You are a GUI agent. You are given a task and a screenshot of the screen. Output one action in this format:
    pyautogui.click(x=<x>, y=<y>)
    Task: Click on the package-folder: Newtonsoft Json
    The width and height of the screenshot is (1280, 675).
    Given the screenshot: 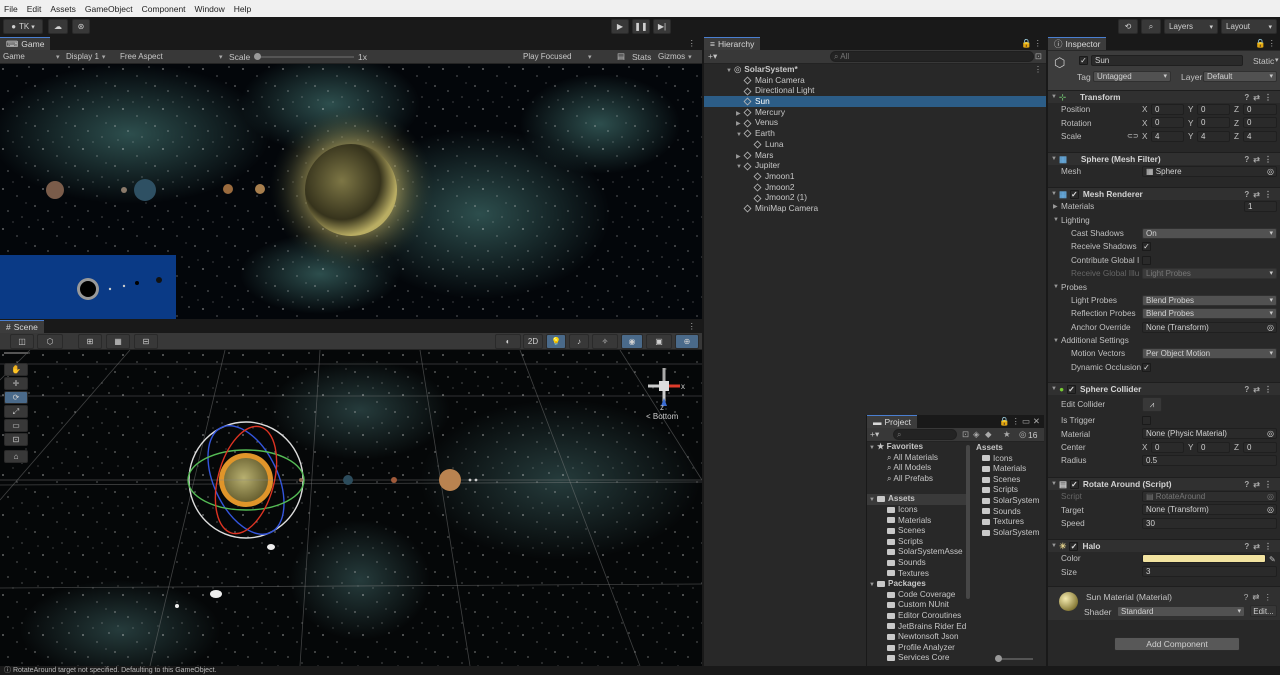 What is the action you would take?
    pyautogui.click(x=917, y=637)
    